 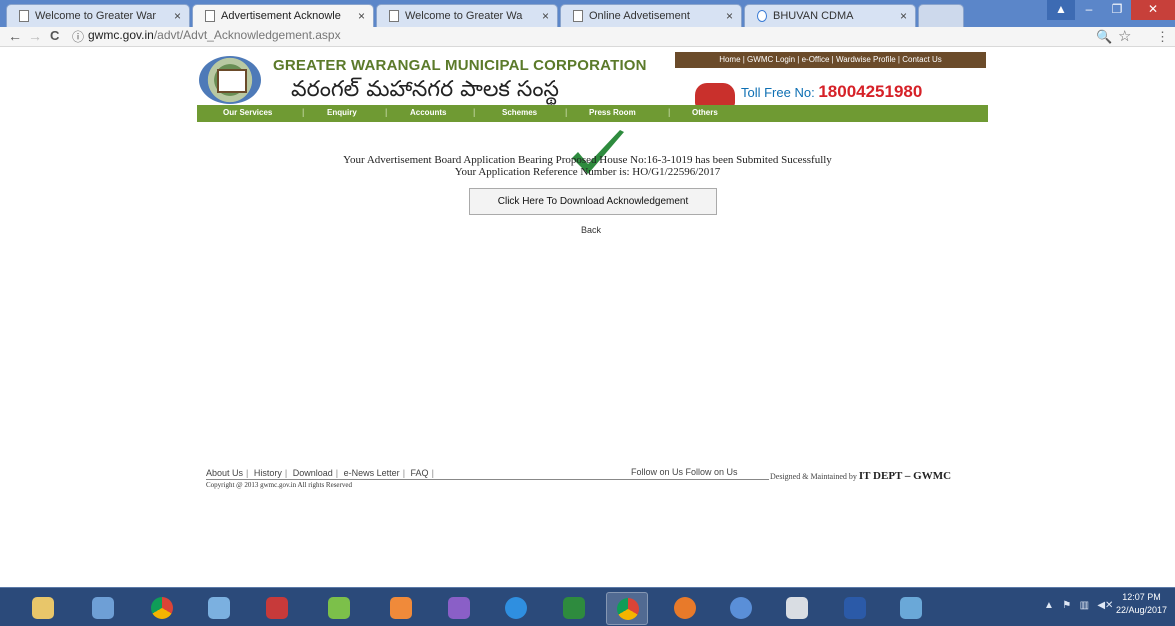 I want to click on window-controls: ▲ – ❐ ✕, so click(x=1111, y=10).